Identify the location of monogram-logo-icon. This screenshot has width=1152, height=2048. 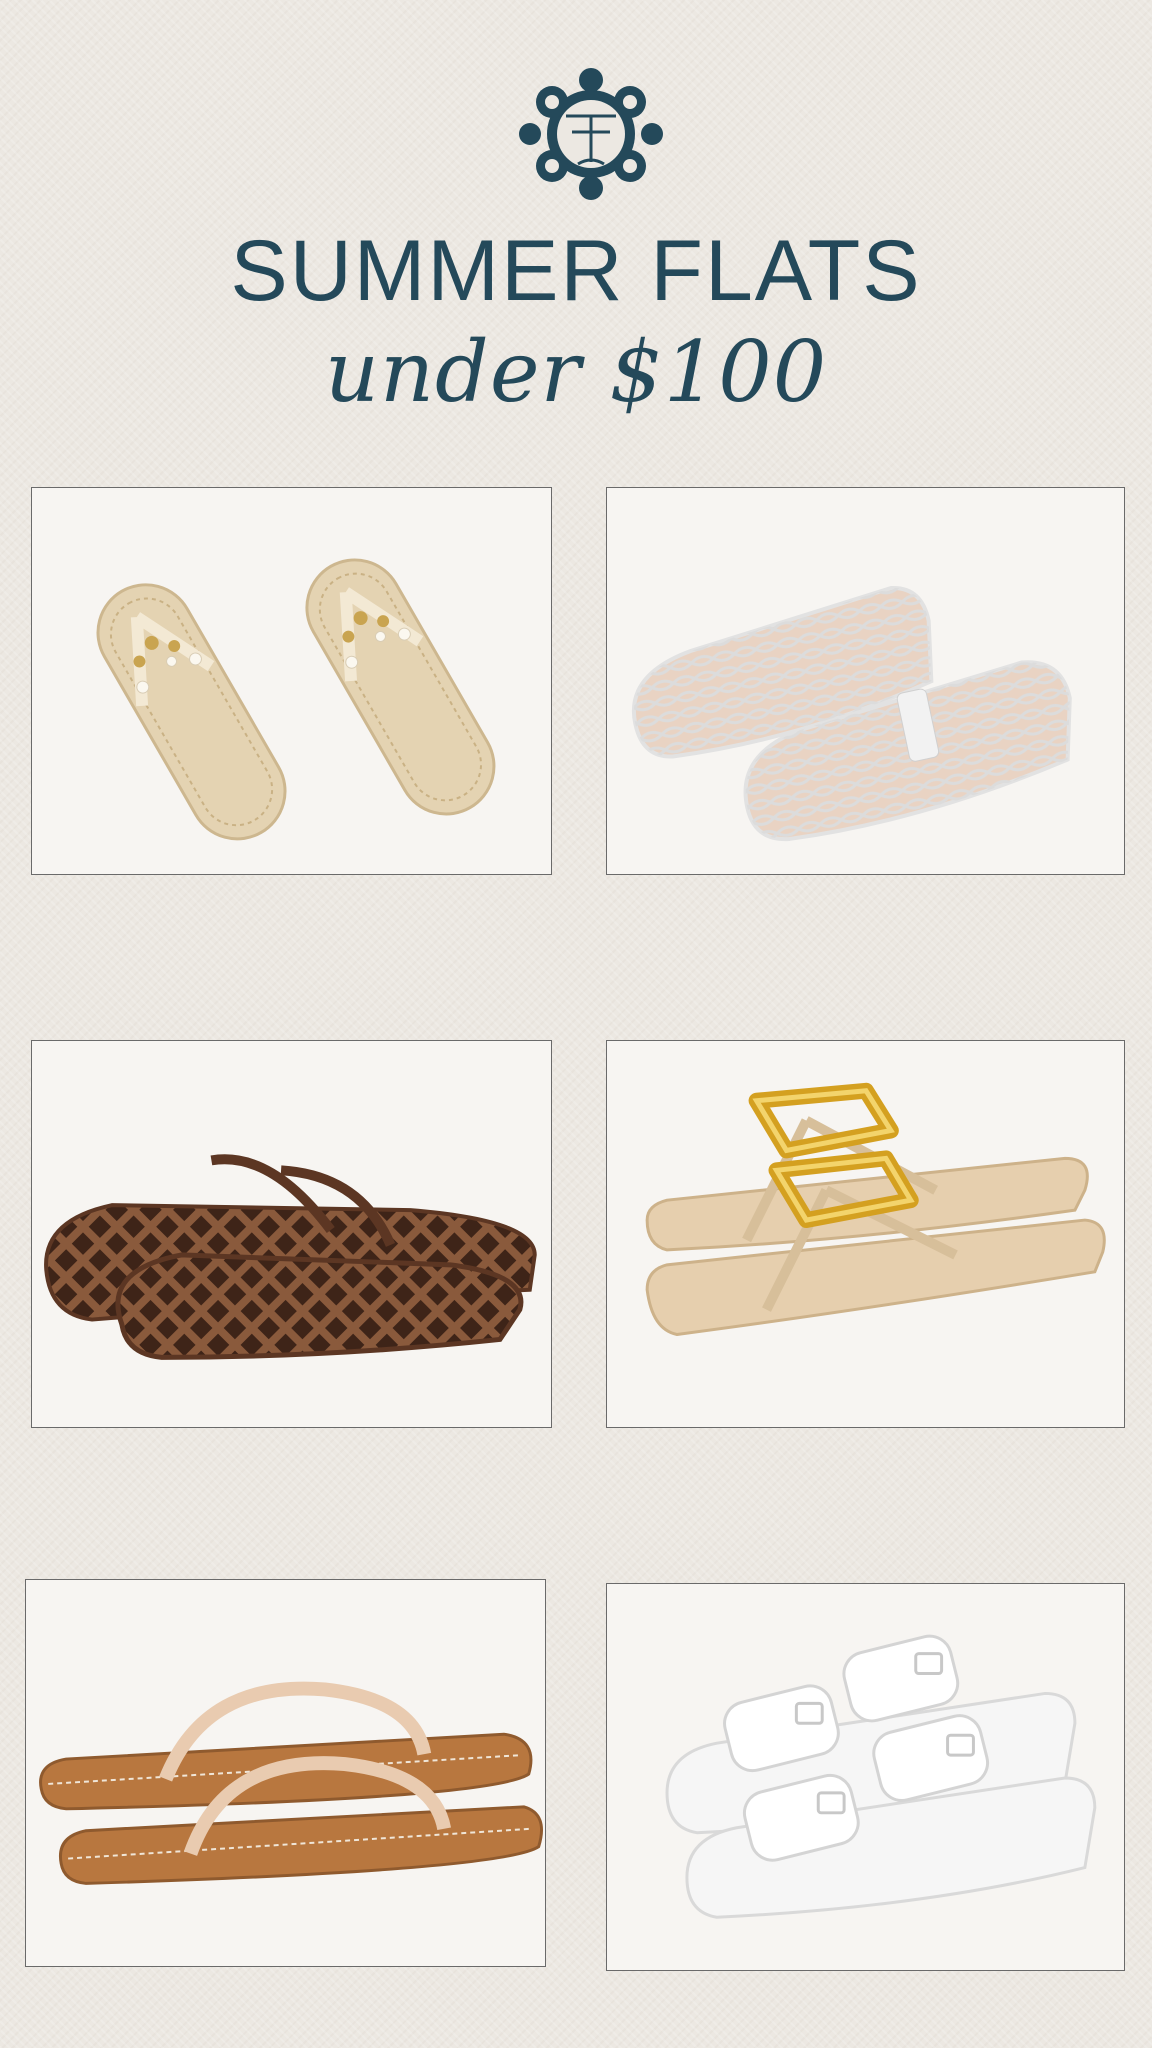
(591, 134).